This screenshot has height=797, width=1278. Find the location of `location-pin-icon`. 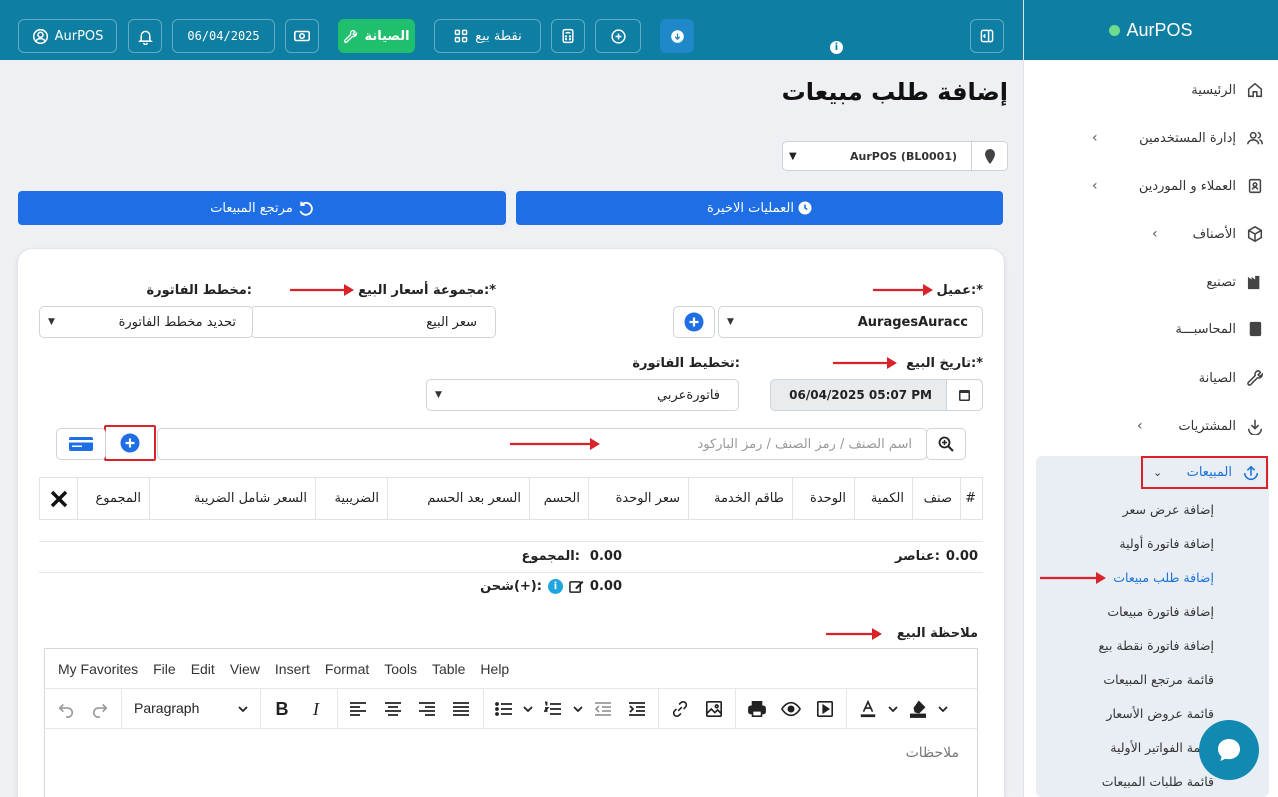

location-pin-icon is located at coordinates (989, 156).